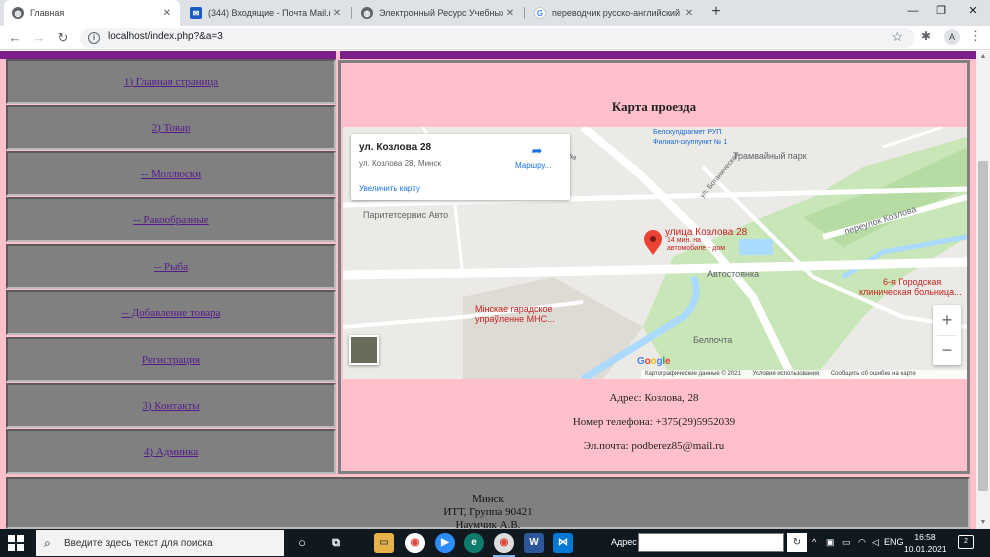 Image resolution: width=990 pixels, height=557 pixels. What do you see at coordinates (488, 524) in the screenshot?
I see `footer-author: Наумчик А.В.` at bounding box center [488, 524].